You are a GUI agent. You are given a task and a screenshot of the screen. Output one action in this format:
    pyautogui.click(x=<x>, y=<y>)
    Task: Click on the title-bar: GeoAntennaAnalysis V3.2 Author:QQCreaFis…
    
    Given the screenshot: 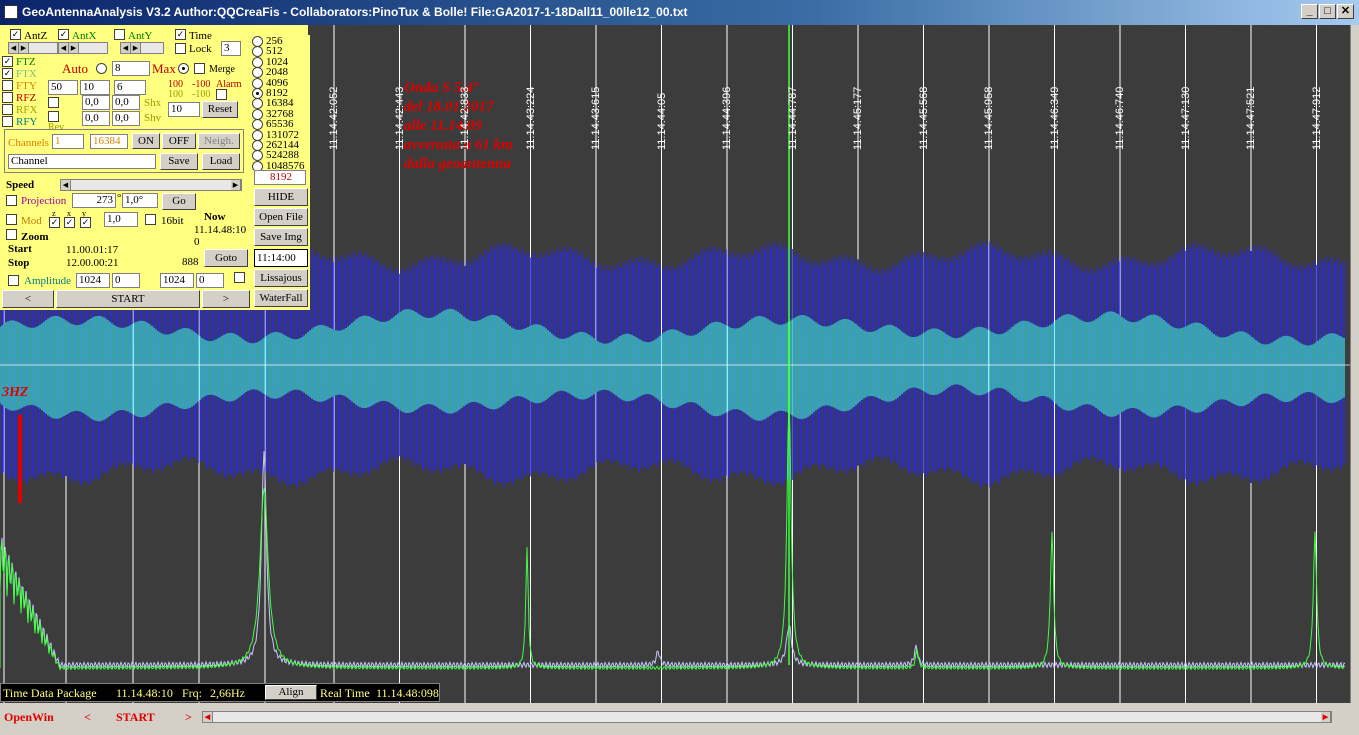 What is the action you would take?
    pyautogui.click(x=679, y=12)
    